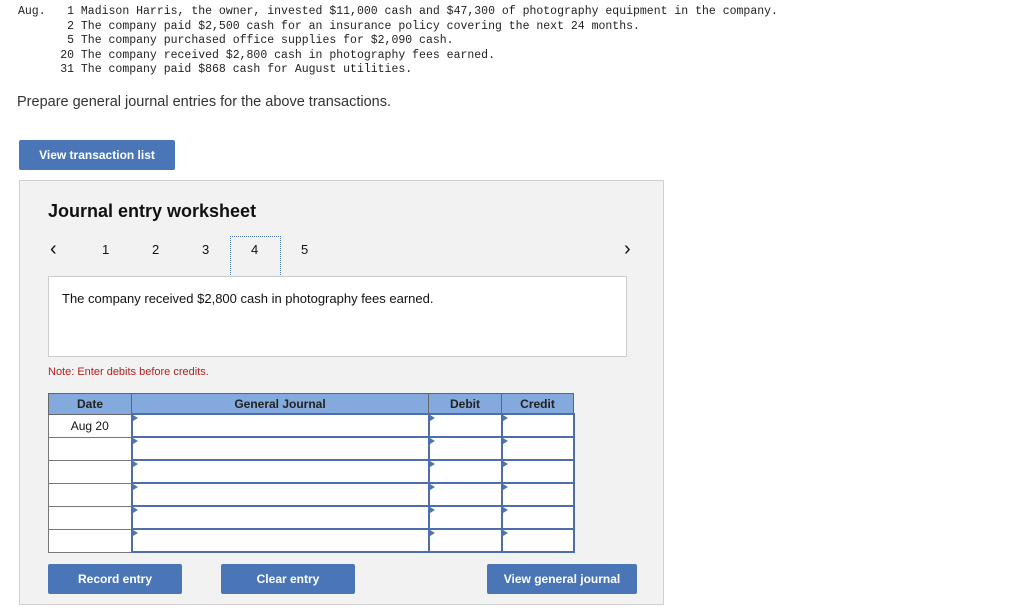  What do you see at coordinates (155, 249) in the screenshot?
I see `page-2: 2` at bounding box center [155, 249].